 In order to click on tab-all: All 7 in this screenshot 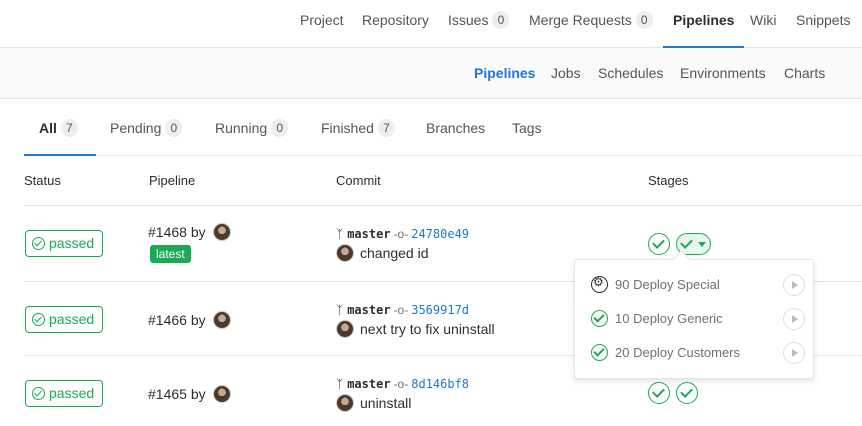, I will do `click(60, 127)`.